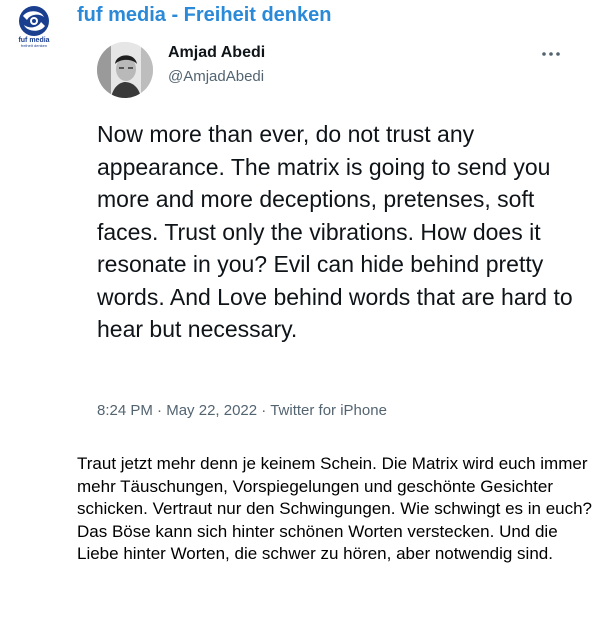 The width and height of the screenshot is (612, 640). What do you see at coordinates (211, 410) in the screenshot?
I see `tweet-date: May 22, 2022` at bounding box center [211, 410].